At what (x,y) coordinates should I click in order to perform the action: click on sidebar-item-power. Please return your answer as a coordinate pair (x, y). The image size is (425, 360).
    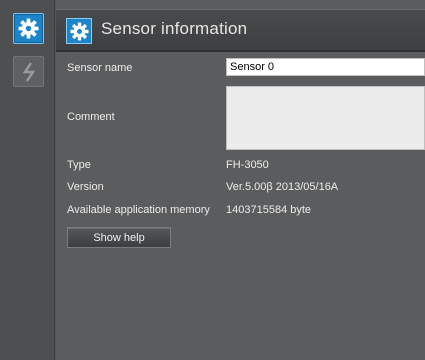
    Looking at the image, I should click on (28, 71).